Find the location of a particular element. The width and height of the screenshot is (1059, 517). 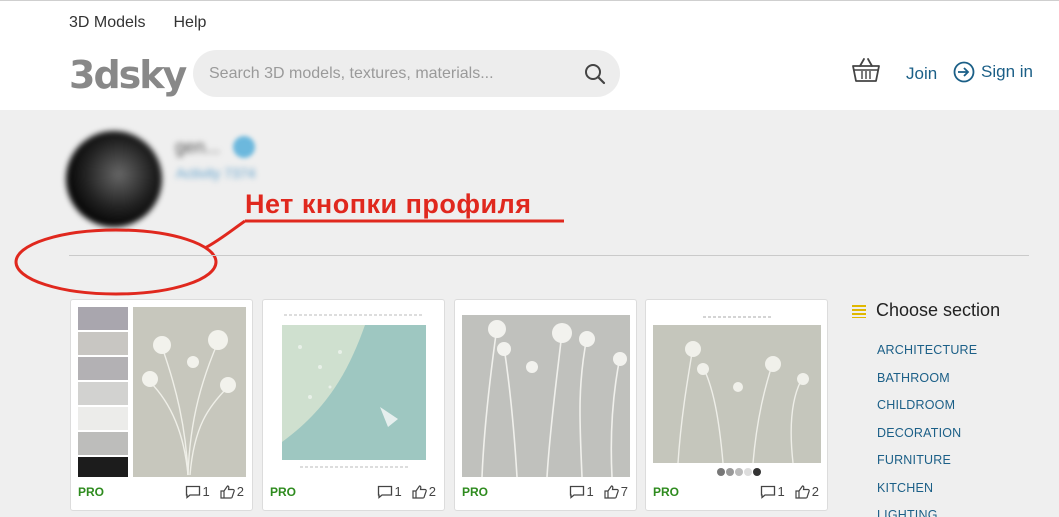

join-link: Join is located at coordinates (921, 74).